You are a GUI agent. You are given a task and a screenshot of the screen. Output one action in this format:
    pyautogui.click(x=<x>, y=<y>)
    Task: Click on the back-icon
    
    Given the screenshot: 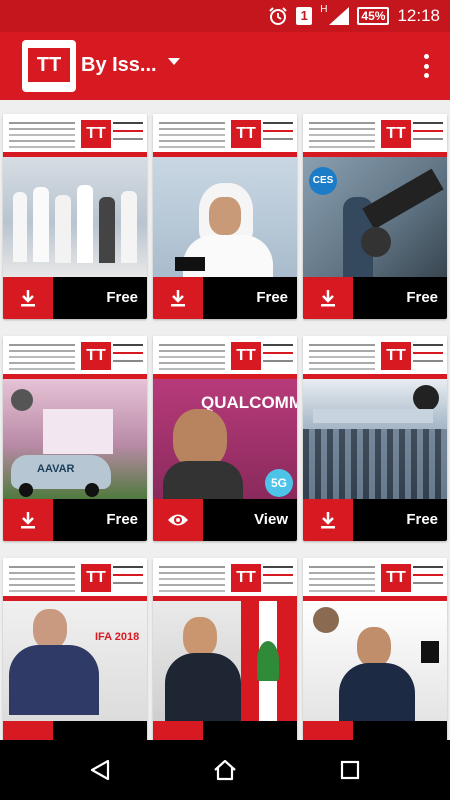 What is the action you would take?
    pyautogui.click(x=100, y=770)
    